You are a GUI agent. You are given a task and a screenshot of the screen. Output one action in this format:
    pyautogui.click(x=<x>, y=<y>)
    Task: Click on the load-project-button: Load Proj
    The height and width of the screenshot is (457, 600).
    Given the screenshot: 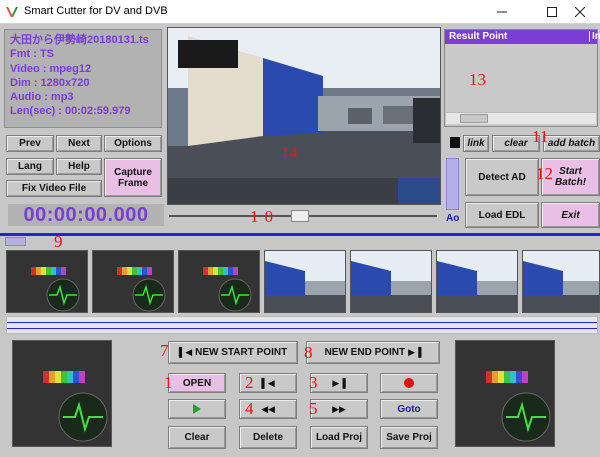 What is the action you would take?
    pyautogui.click(x=339, y=437)
    